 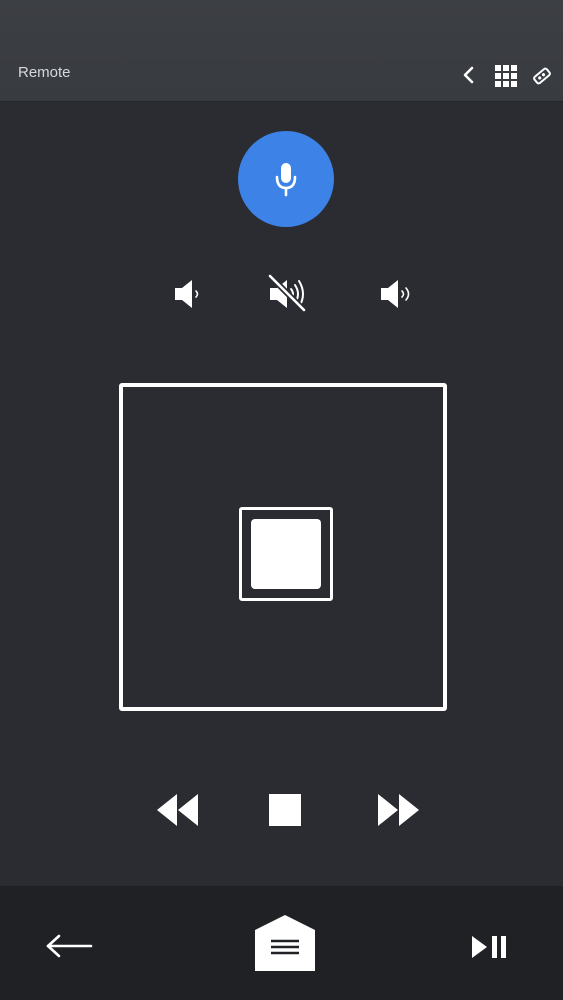 I want to click on voice-search-button, so click(x=286, y=179).